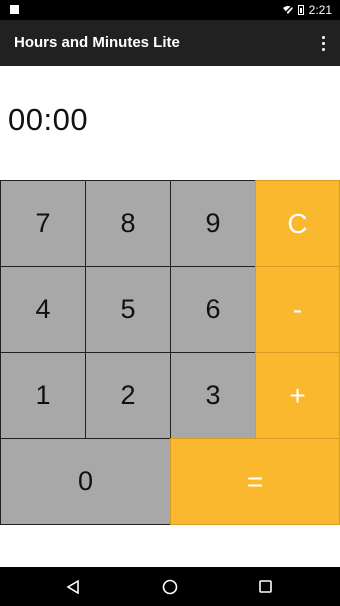 The width and height of the screenshot is (340, 606). Describe the element at coordinates (14, 9) in the screenshot. I see `notification-icon` at that location.